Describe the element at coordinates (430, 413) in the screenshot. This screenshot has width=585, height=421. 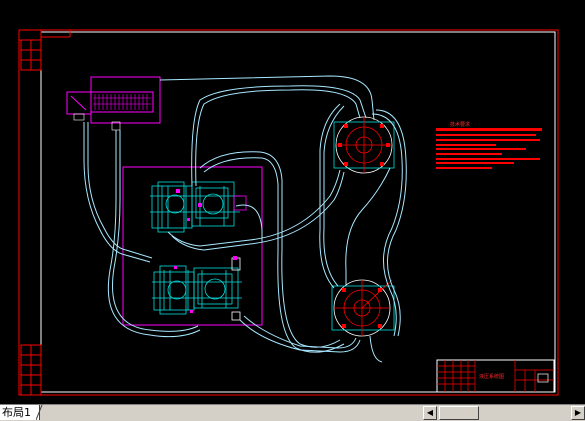
I see `scroll-left-arrow-icon: ◀` at that location.